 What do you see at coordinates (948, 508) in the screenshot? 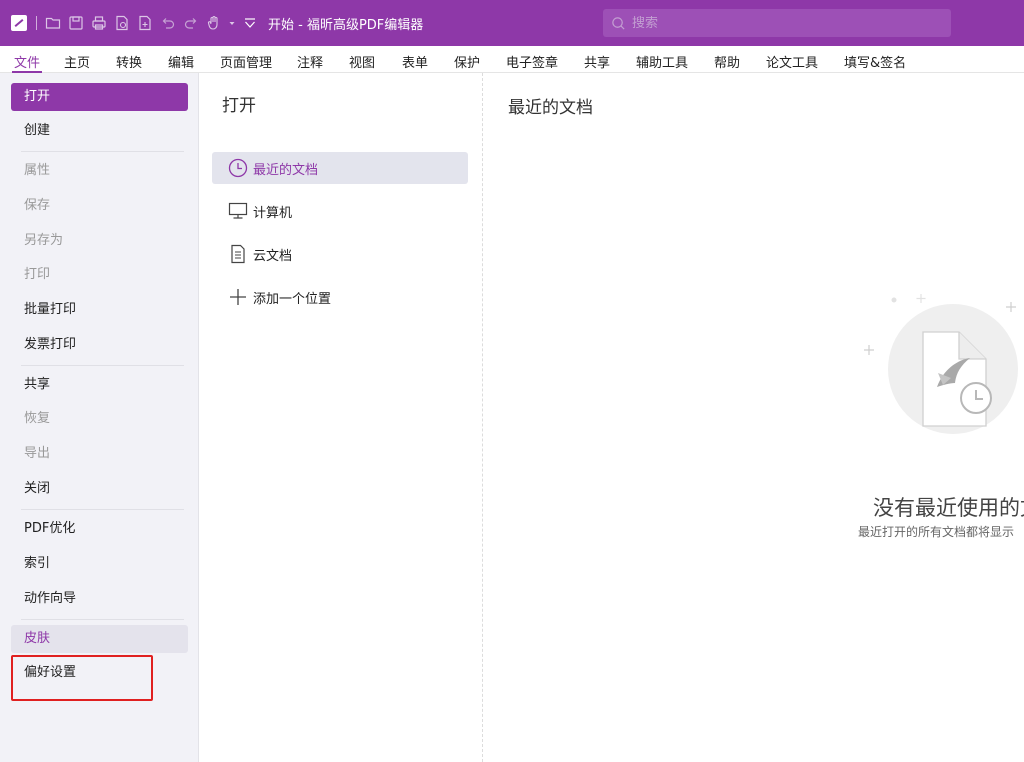
I see `empty-state-title: 没有最近使用的文` at bounding box center [948, 508].